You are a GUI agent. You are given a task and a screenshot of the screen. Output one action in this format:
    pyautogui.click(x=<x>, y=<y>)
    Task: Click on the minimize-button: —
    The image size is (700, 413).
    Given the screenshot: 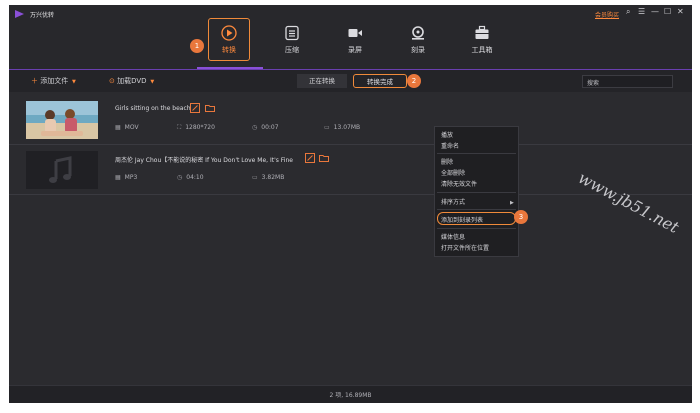 What is the action you would take?
    pyautogui.click(x=655, y=12)
    